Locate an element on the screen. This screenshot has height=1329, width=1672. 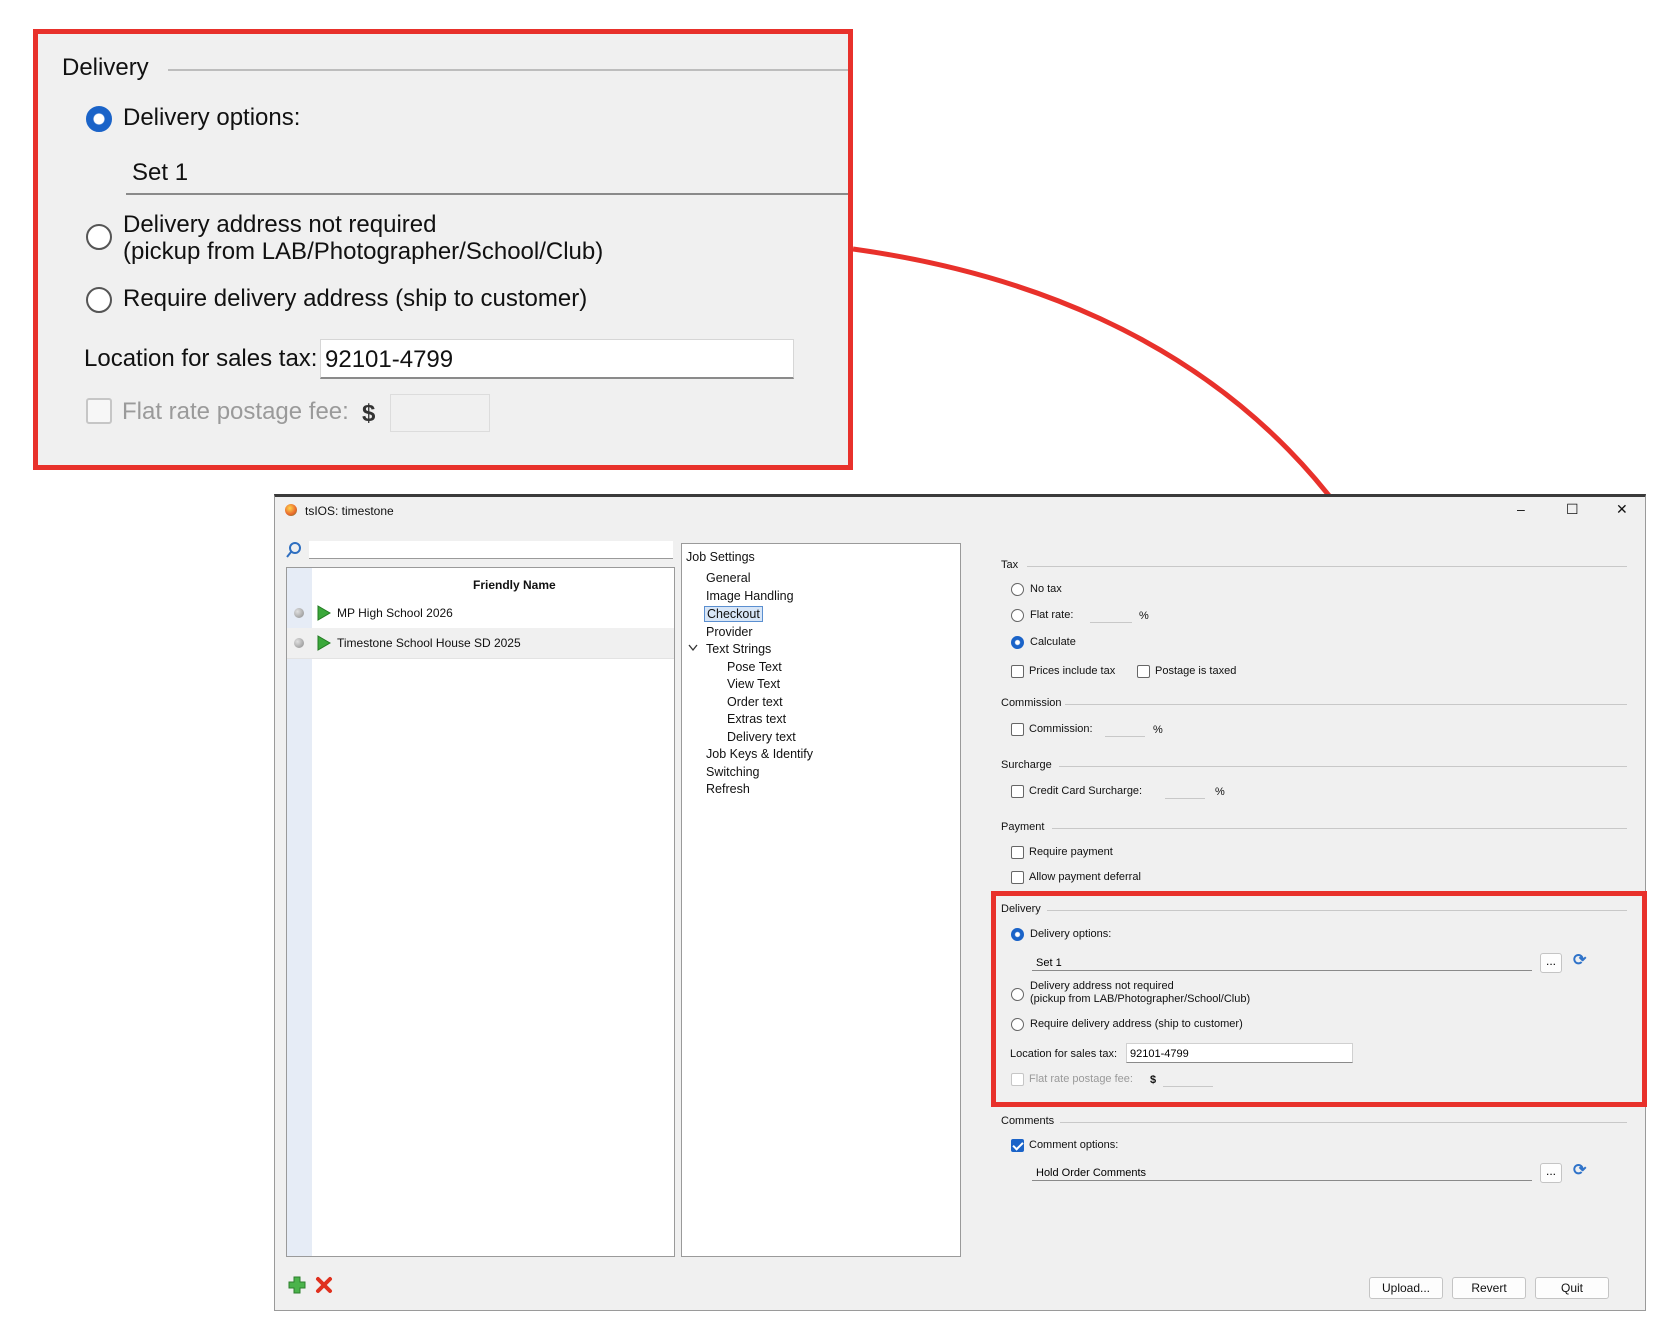
delivery-set-value: Set 1 is located at coordinates (1049, 963).